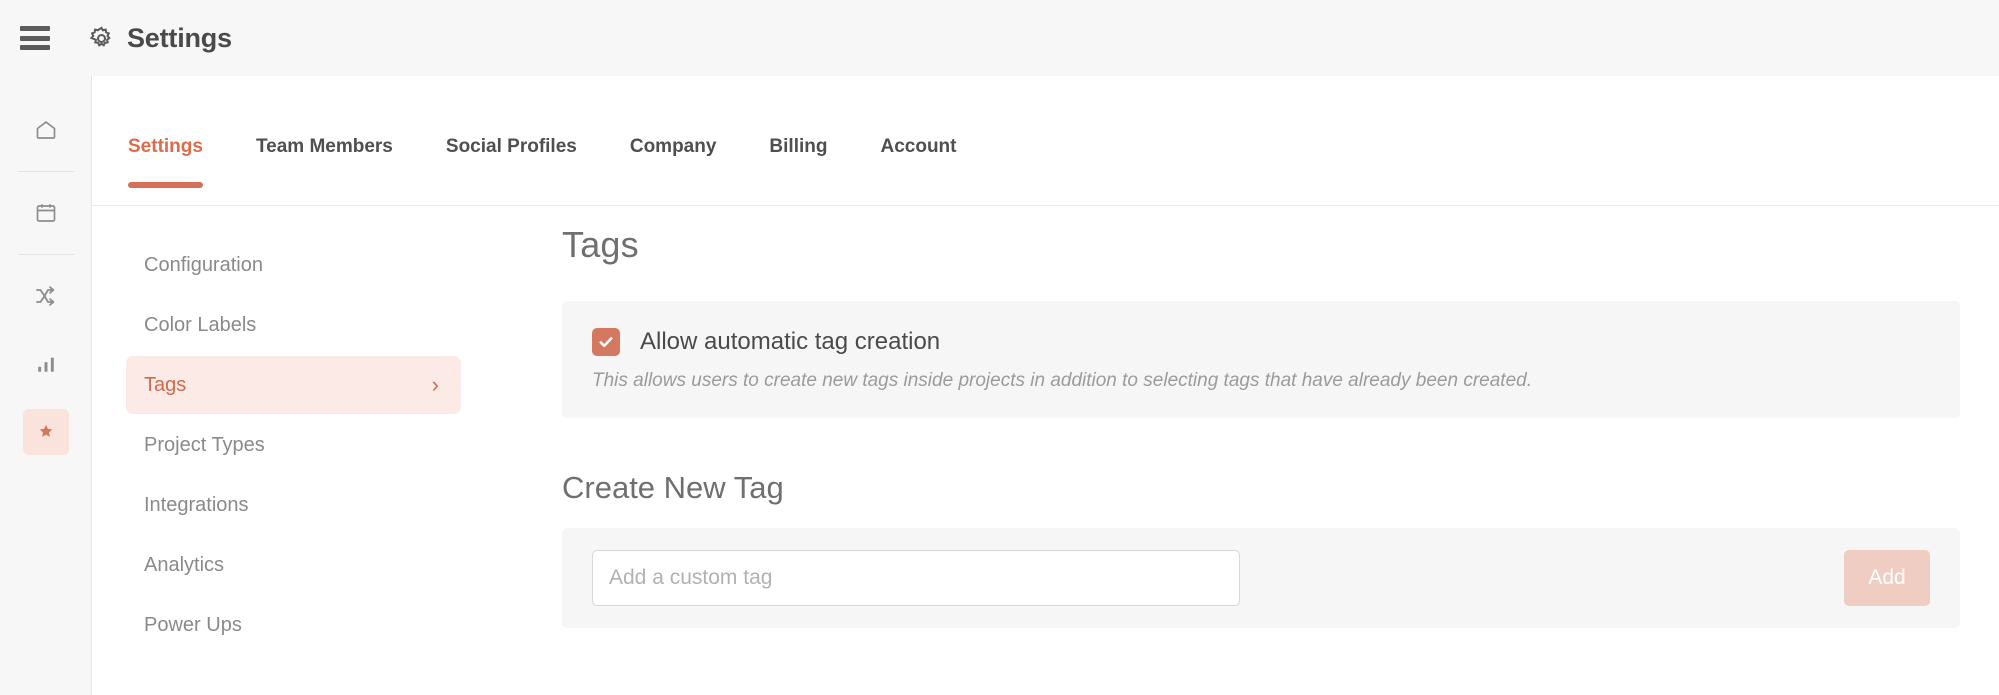  I want to click on allow-automatic-tag-creation-label: Allow automatic tag creation, so click(790, 341).